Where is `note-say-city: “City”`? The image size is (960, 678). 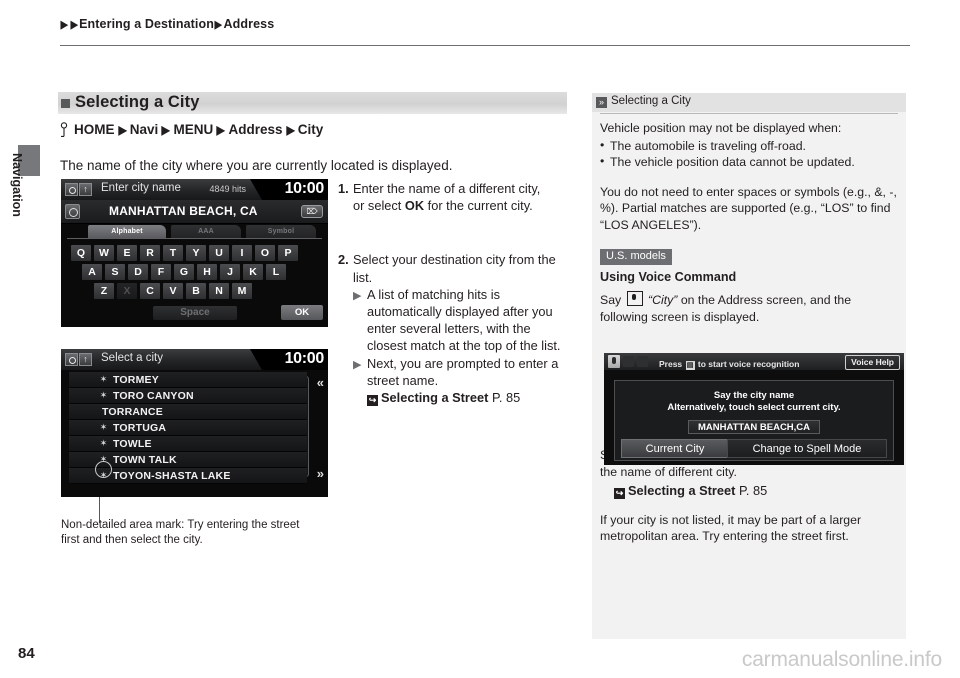
note-say-city: “City” is located at coordinates (663, 300).